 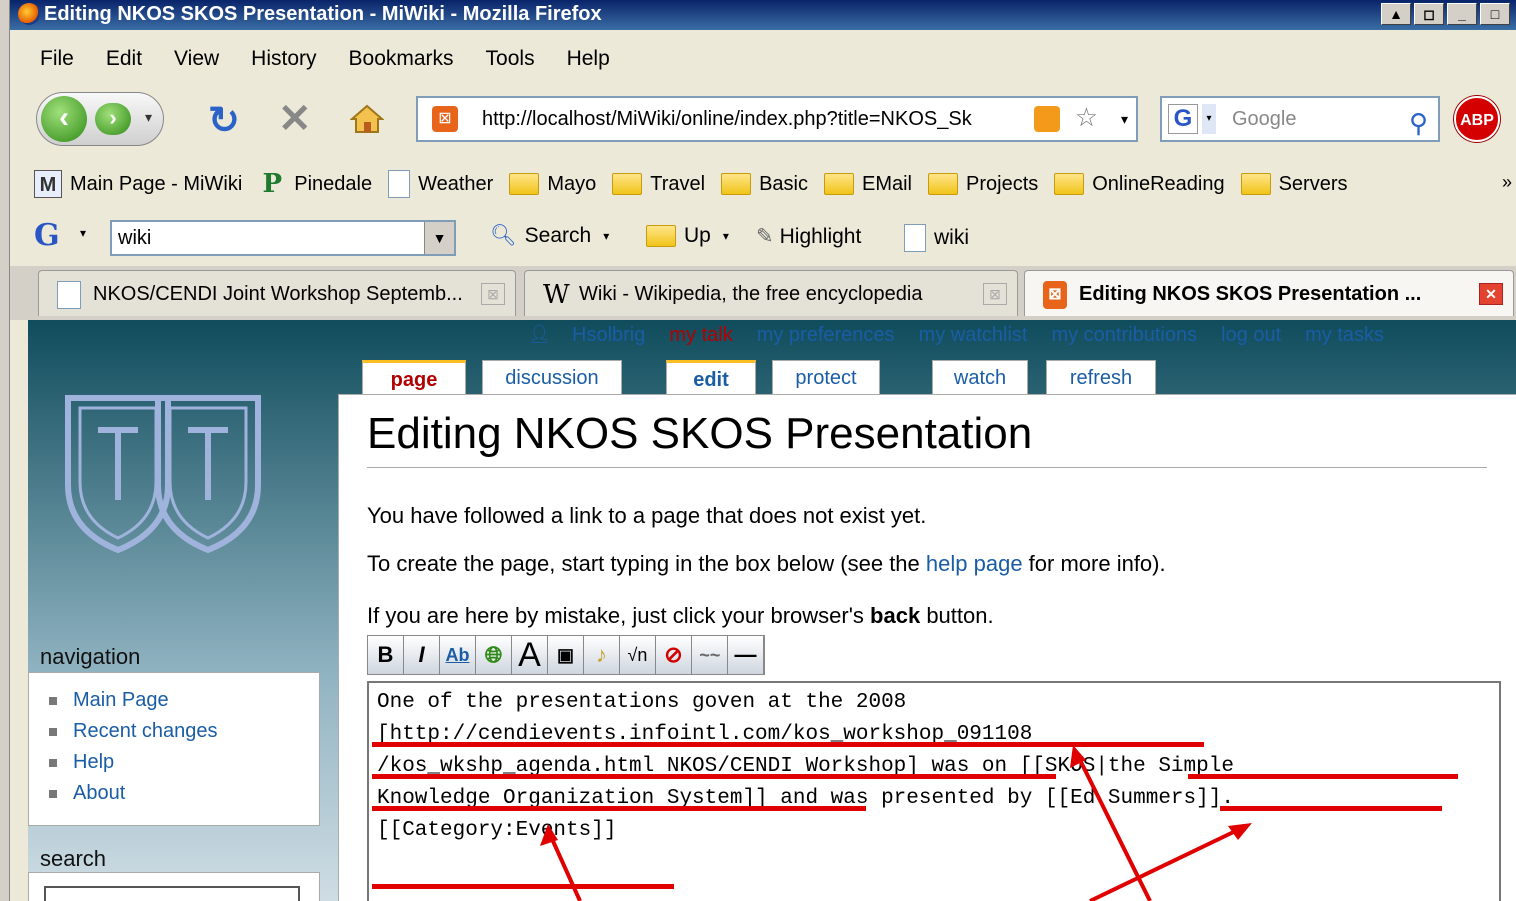 I want to click on tasks-link: my tasks, so click(x=1344, y=339).